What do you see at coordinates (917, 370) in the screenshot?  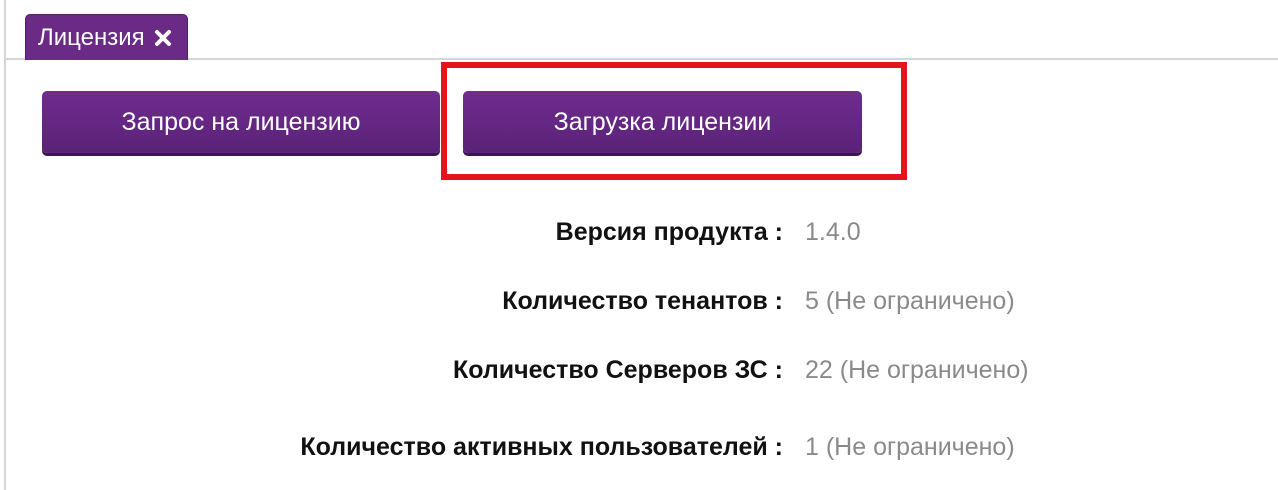 I see `info-value: 22 (Не ограничено)` at bounding box center [917, 370].